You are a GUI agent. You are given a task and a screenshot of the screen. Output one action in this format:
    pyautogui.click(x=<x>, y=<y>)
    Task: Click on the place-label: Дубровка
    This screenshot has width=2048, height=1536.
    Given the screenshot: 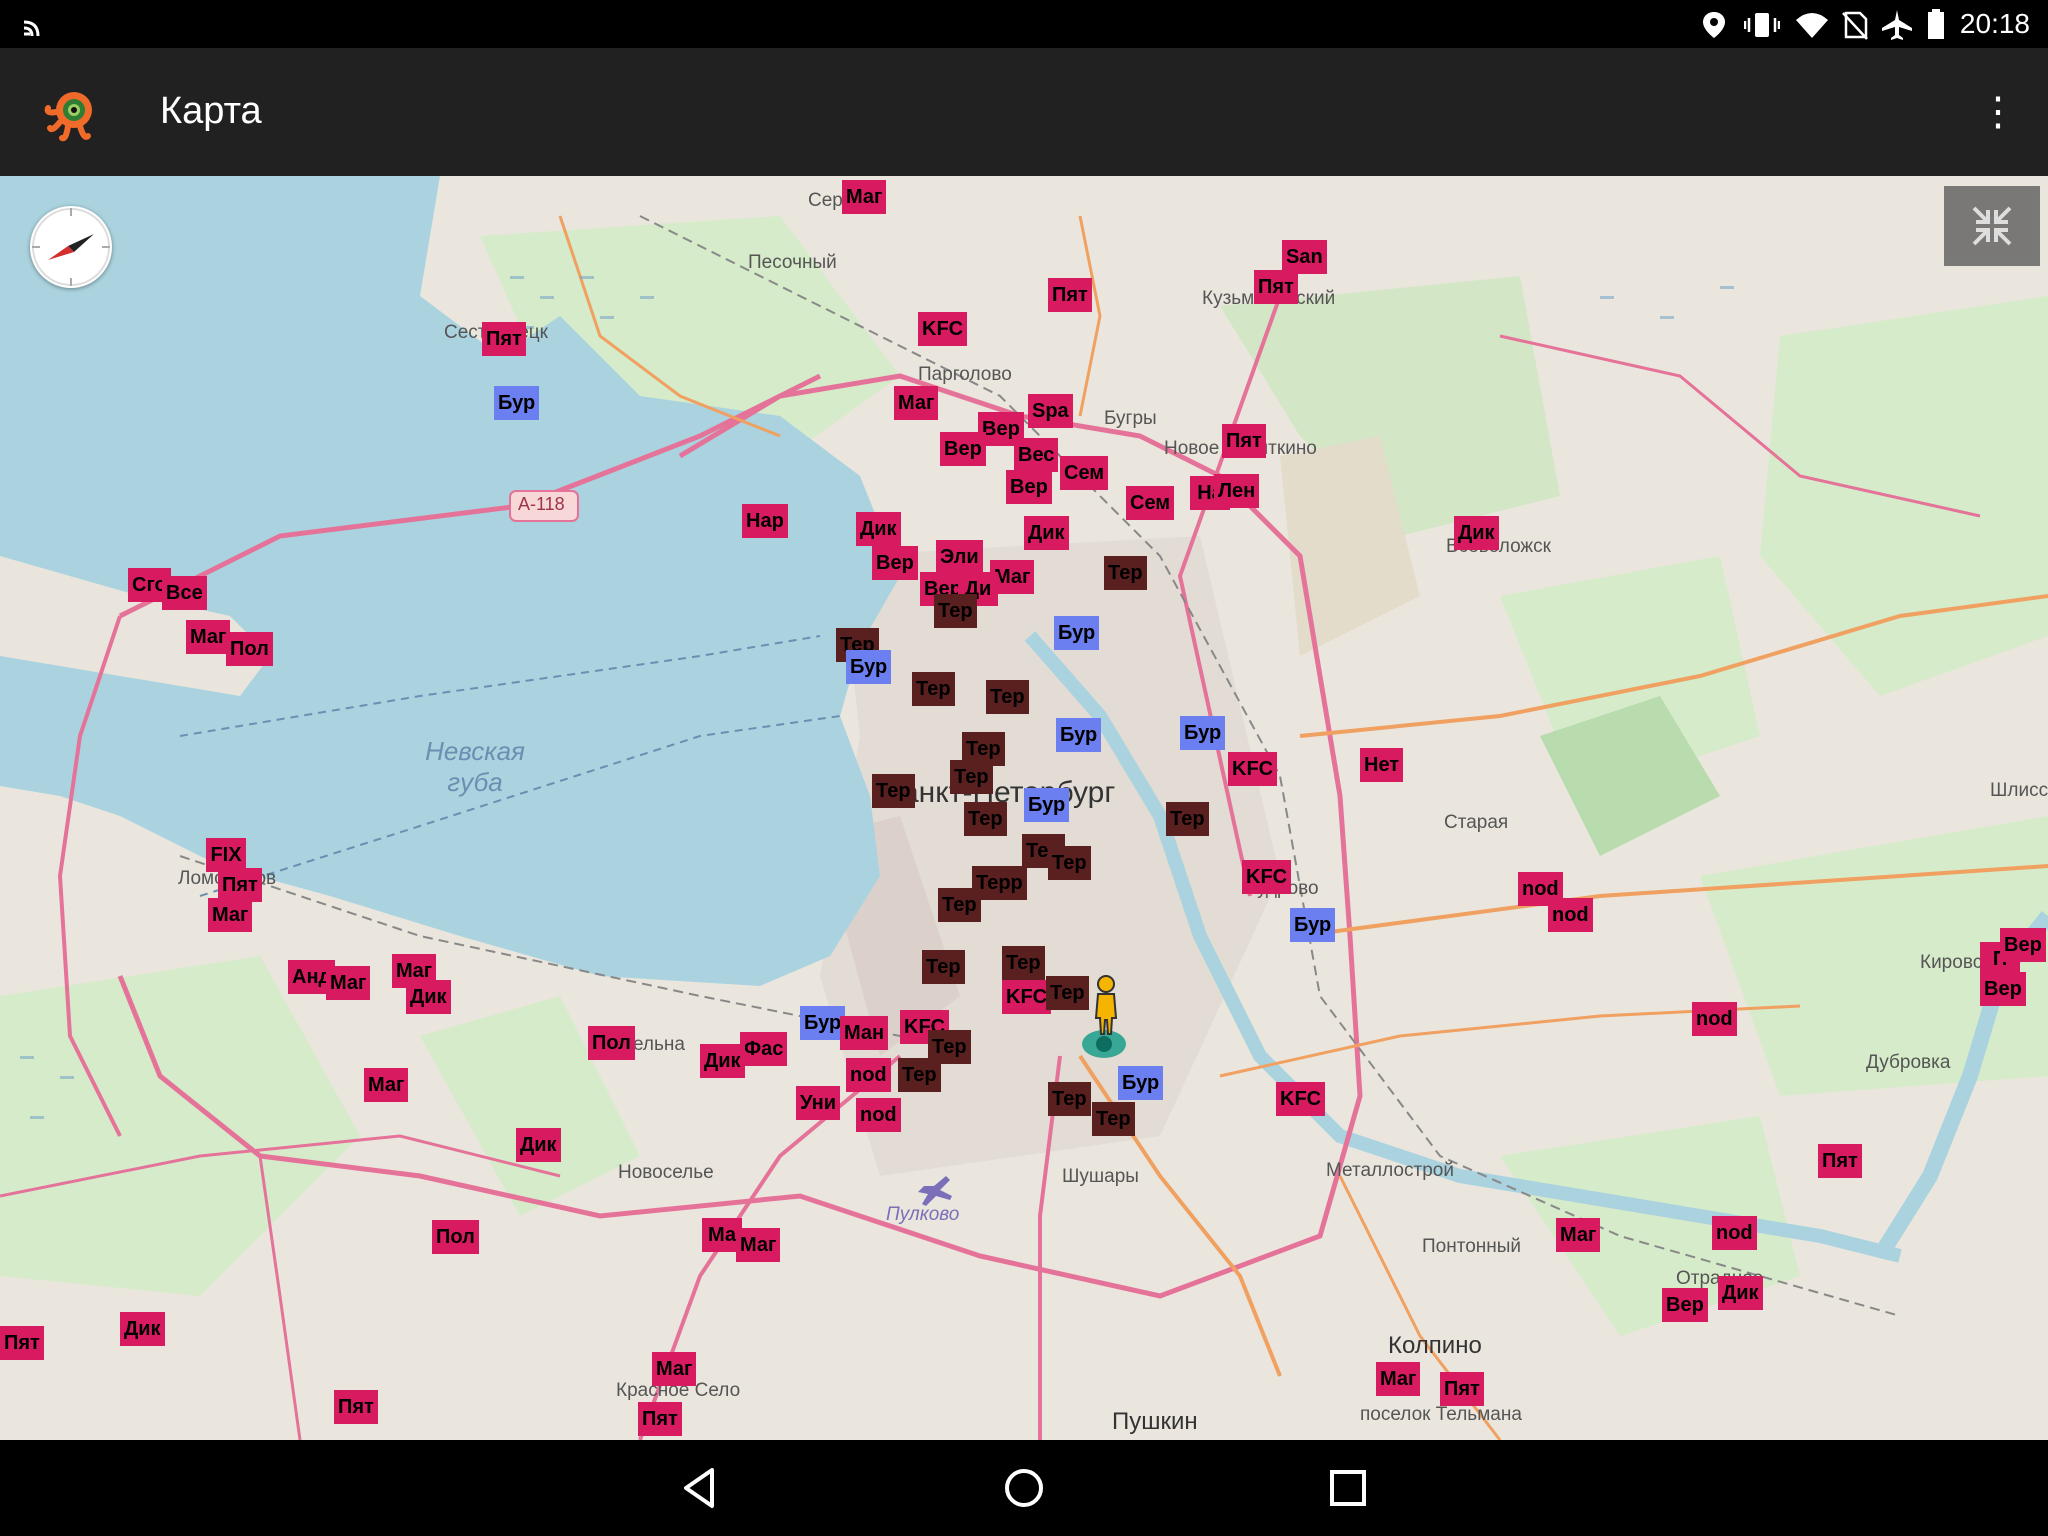 What is the action you would take?
    pyautogui.click(x=1908, y=1062)
    